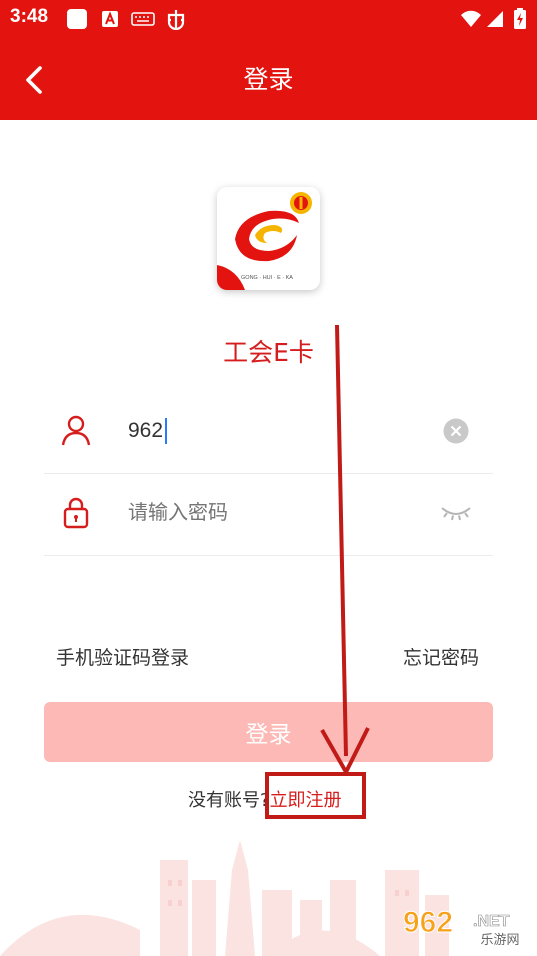 The width and height of the screenshot is (537, 956). I want to click on page-title: 登录, so click(268, 79).